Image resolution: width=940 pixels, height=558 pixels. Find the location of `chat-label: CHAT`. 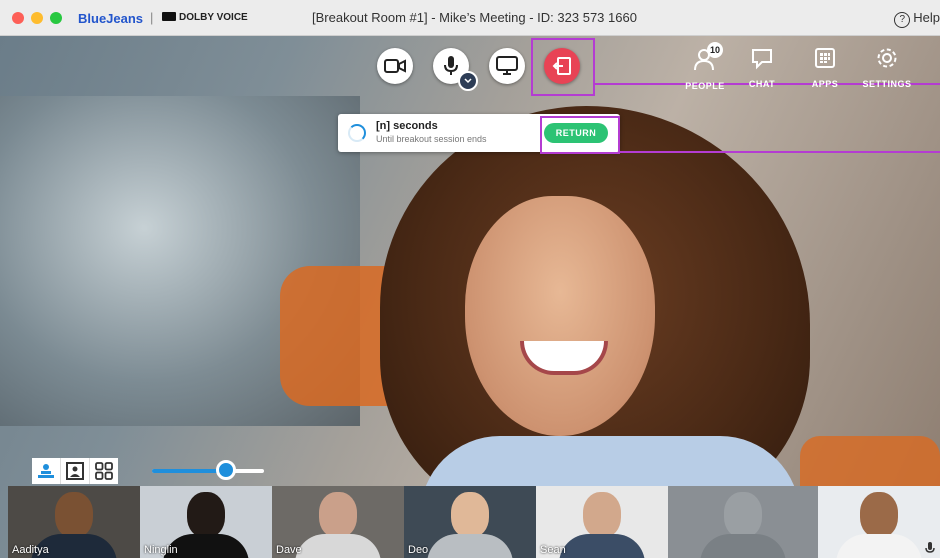

chat-label: CHAT is located at coordinates (762, 84).